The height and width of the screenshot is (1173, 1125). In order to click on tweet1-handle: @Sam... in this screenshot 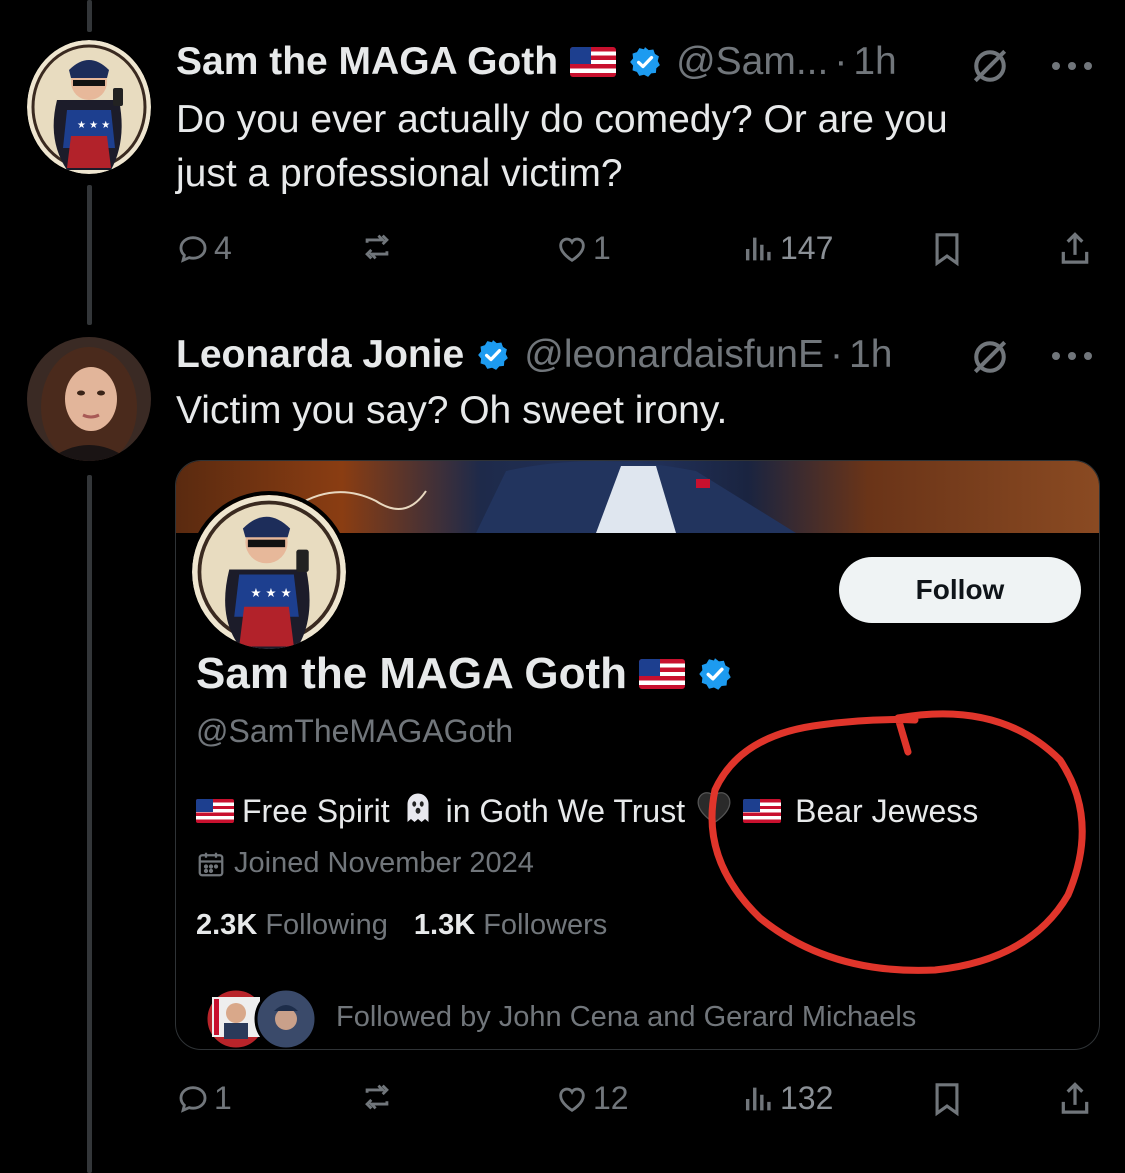, I will do `click(752, 62)`.